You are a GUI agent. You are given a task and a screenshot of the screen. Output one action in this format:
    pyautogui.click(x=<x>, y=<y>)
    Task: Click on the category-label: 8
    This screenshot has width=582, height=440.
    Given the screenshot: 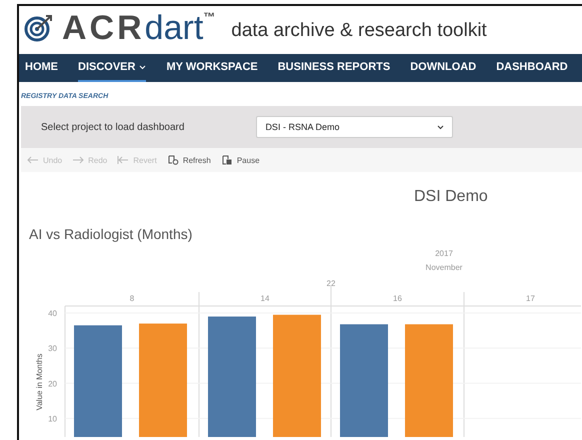 What is the action you would take?
    pyautogui.click(x=132, y=298)
    